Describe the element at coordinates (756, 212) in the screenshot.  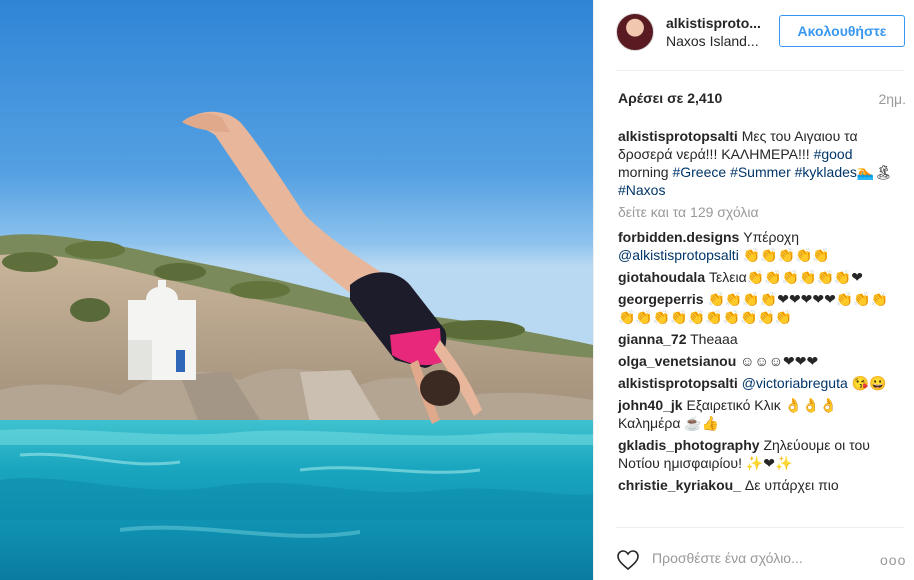
I see `view-all-comments-link: δείτε και τα 129 σχόλια` at that location.